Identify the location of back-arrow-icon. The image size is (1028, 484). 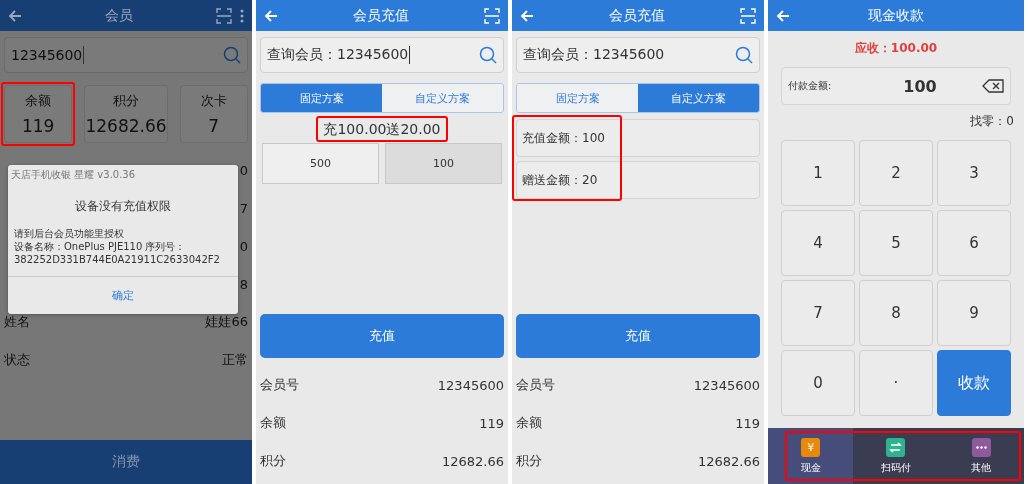
(15, 15).